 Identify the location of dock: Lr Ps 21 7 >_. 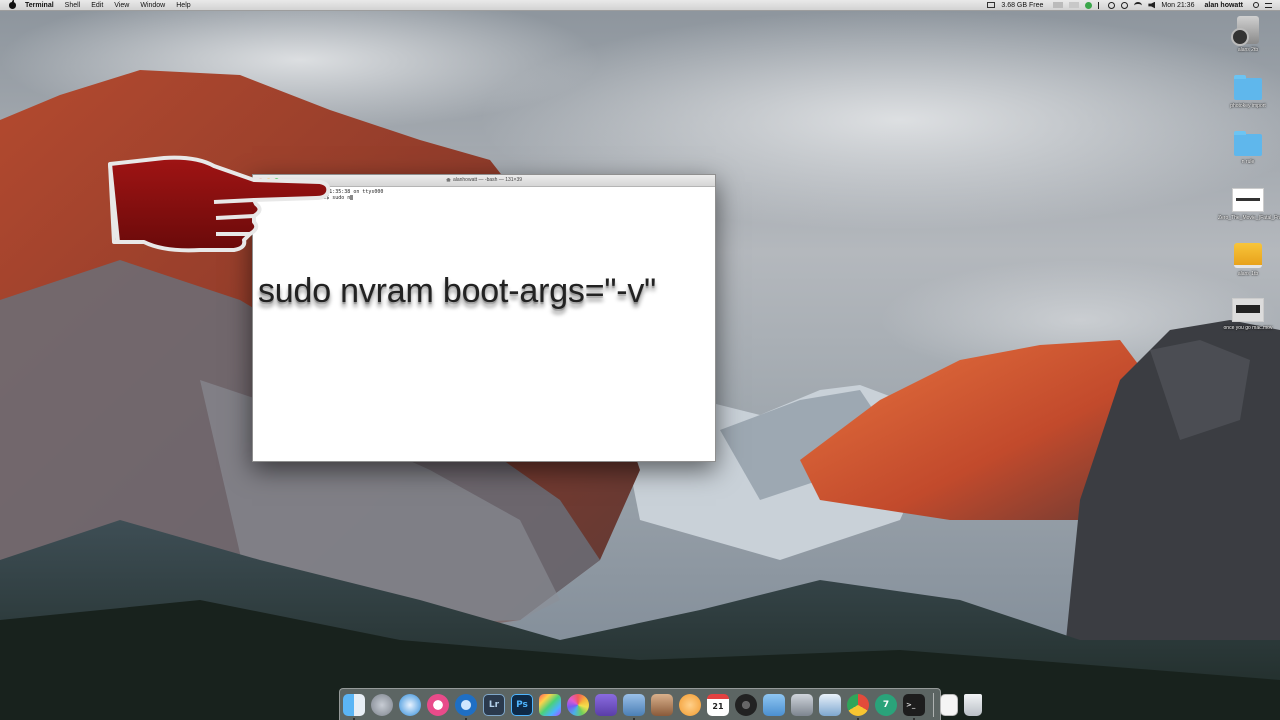
(660, 704).